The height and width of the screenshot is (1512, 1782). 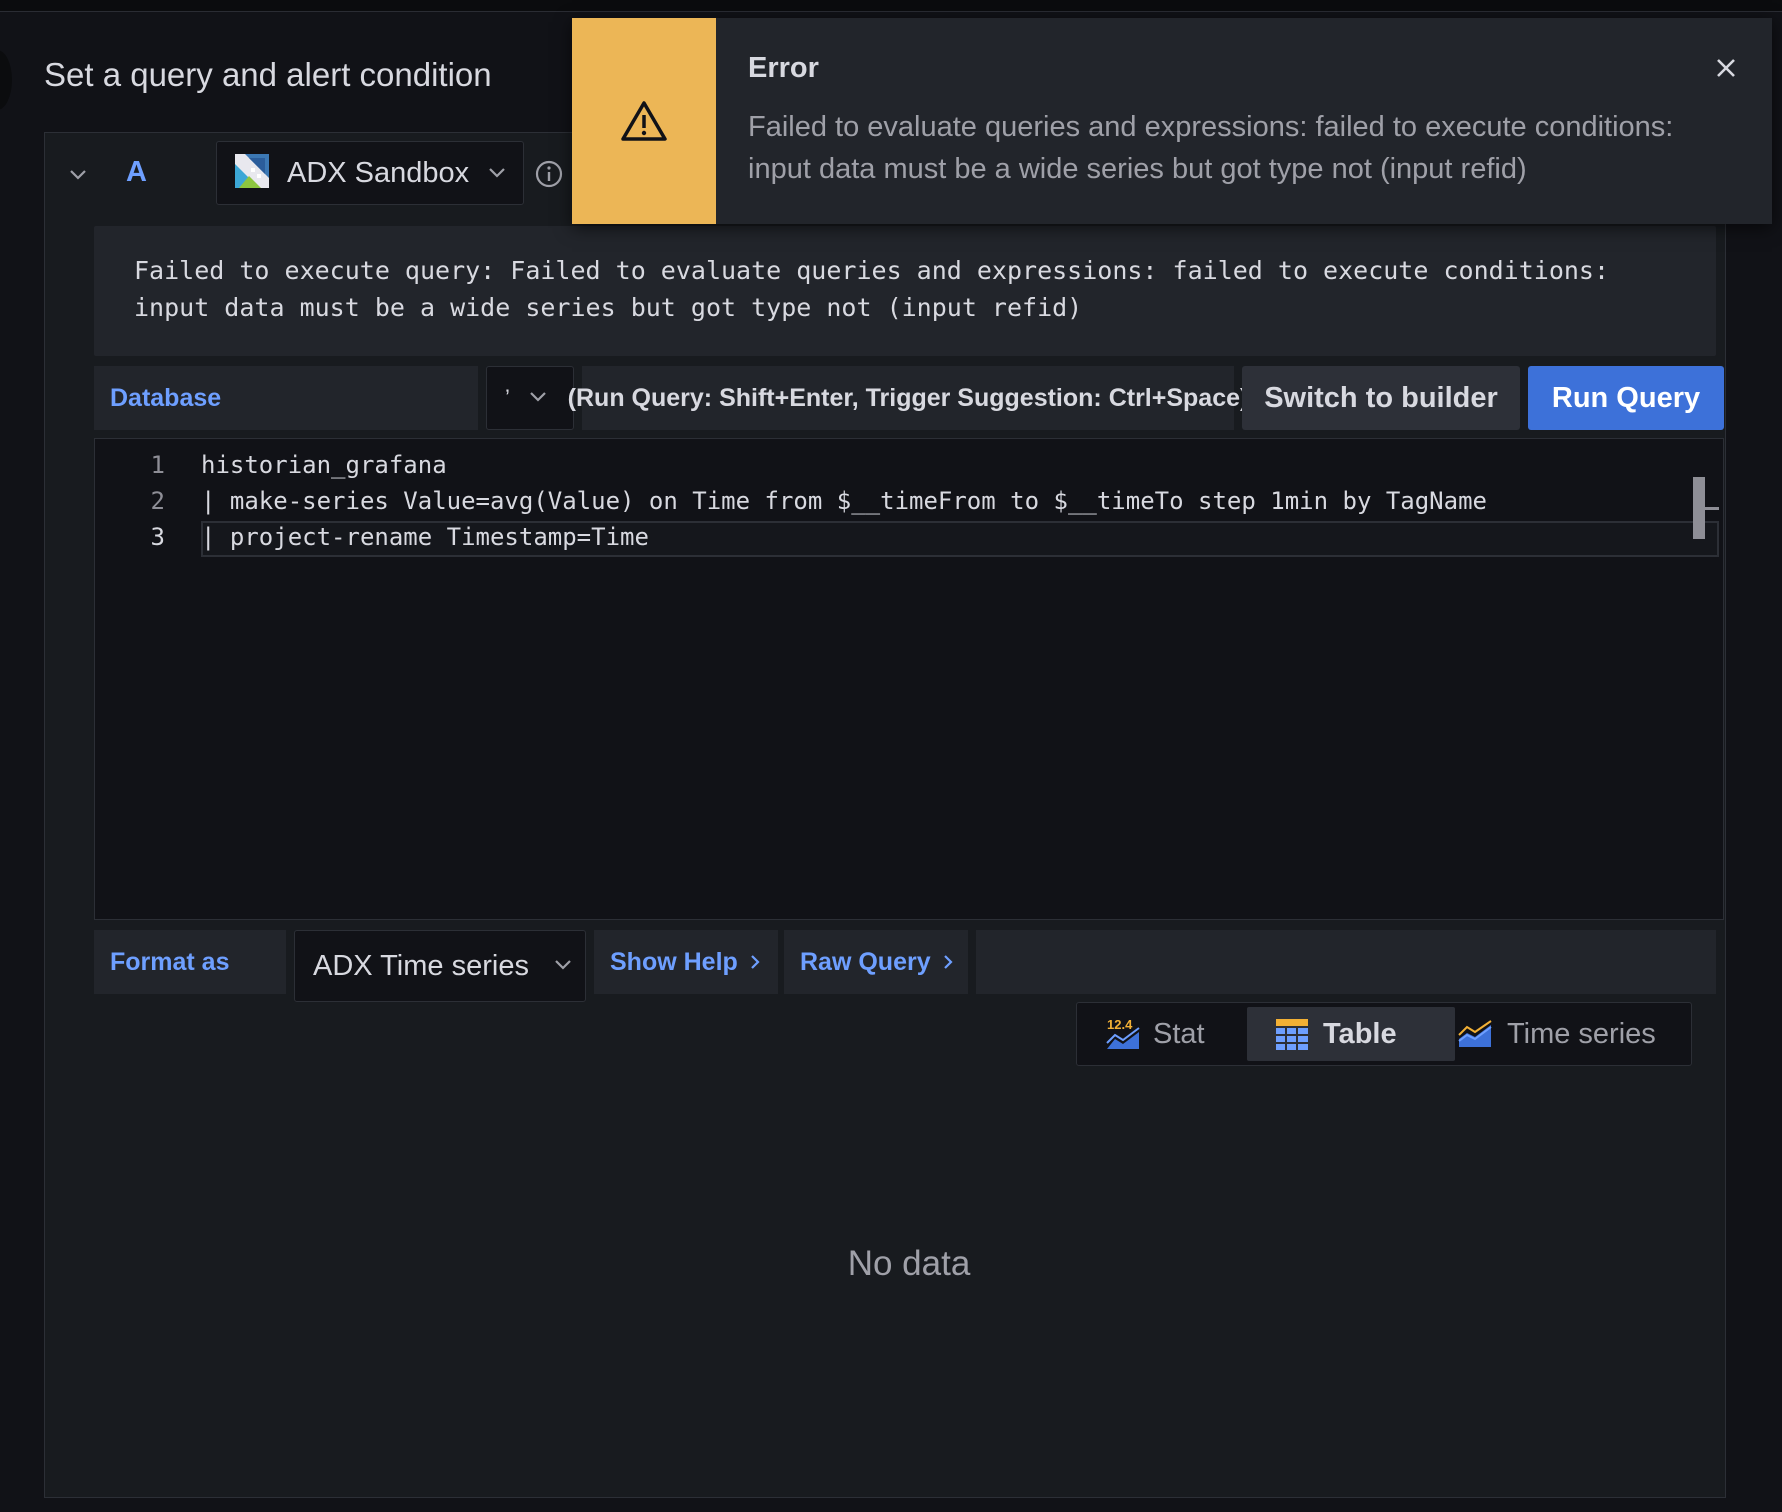 What do you see at coordinates (324, 465) in the screenshot?
I see `code-line: historian_grafana` at bounding box center [324, 465].